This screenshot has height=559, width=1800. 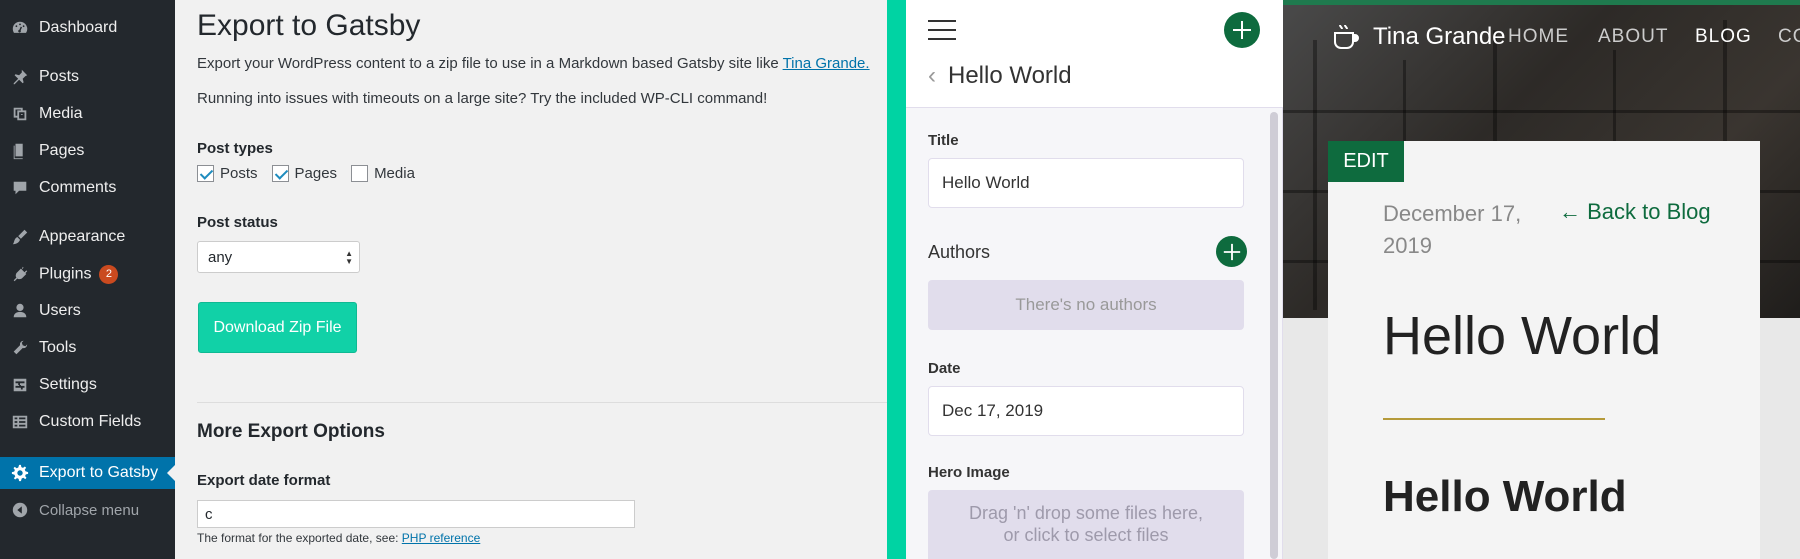 I want to click on pages-checkbox-label: Pages, so click(x=316, y=173).